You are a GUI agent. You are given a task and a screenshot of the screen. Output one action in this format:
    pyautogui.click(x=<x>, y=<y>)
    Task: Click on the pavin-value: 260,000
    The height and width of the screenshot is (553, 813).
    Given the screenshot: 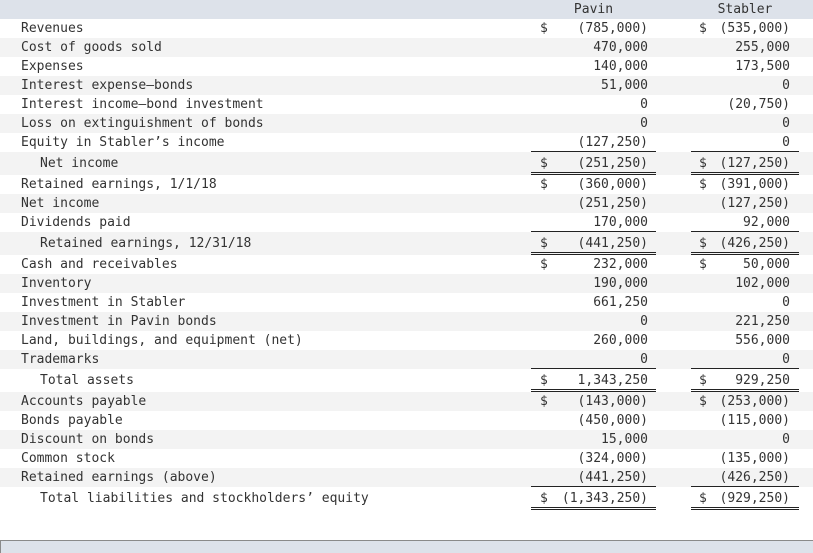 What is the action you would take?
    pyautogui.click(x=620, y=340)
    